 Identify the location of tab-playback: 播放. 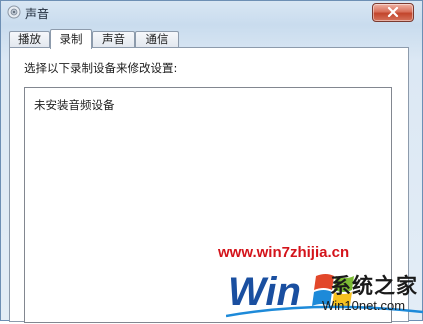
(29, 39).